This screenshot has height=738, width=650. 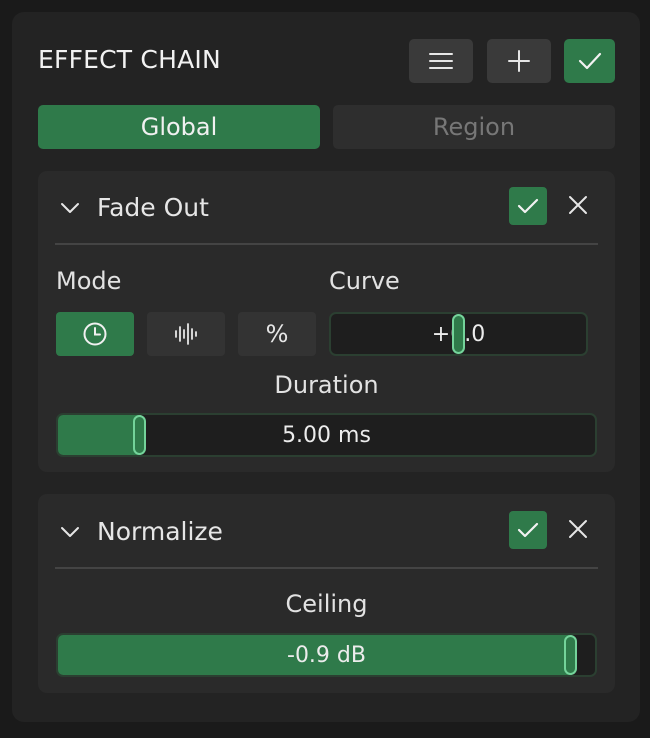 I want to click on waveform-icon, so click(x=186, y=334).